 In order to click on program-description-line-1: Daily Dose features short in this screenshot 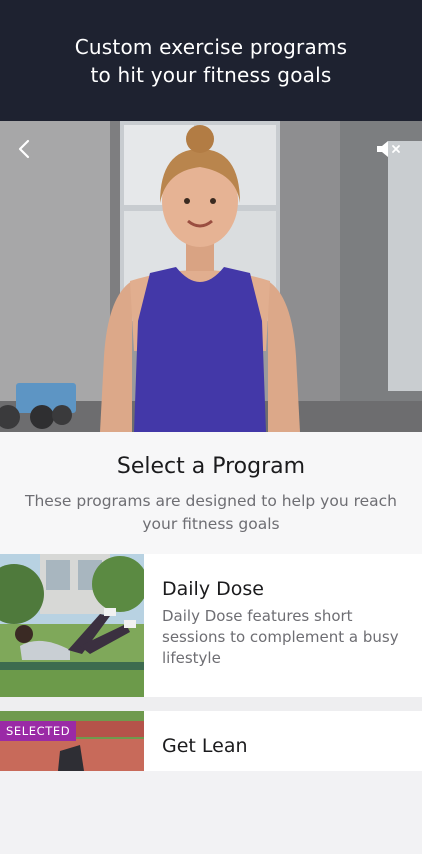, I will do `click(257, 616)`.